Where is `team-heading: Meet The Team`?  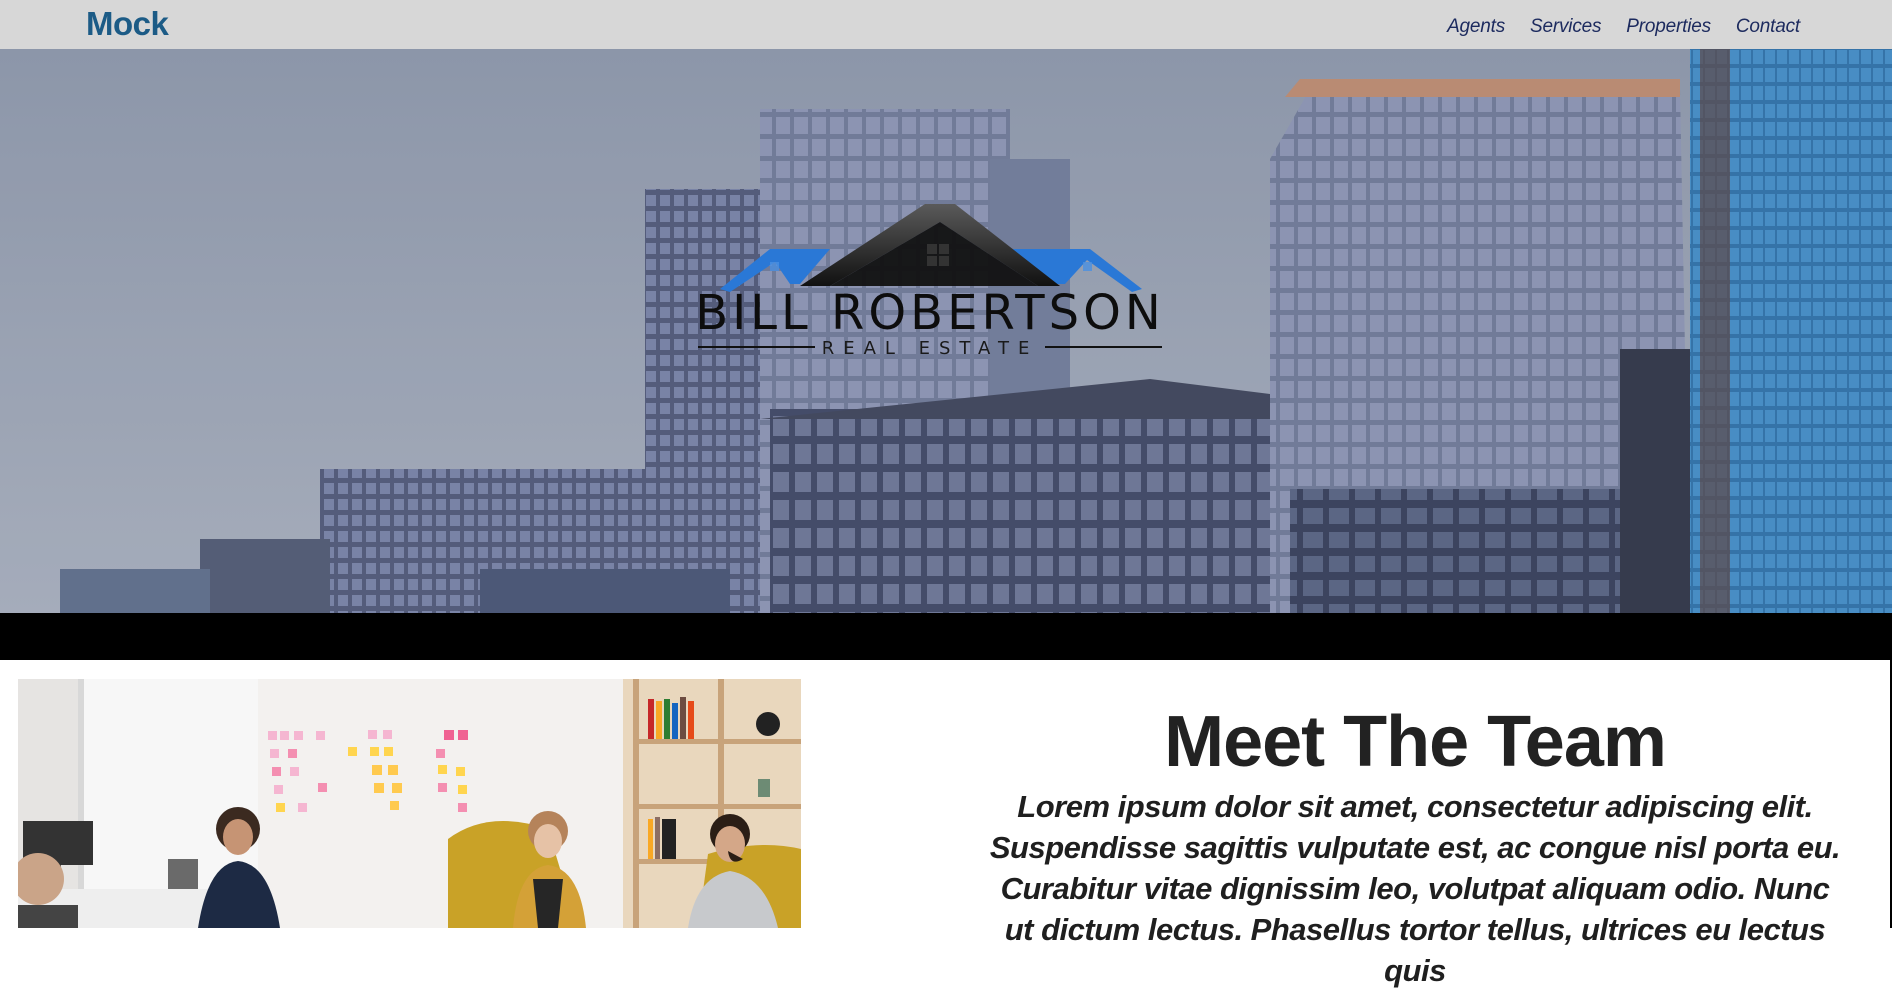
team-heading: Meet The Team is located at coordinates (1415, 742).